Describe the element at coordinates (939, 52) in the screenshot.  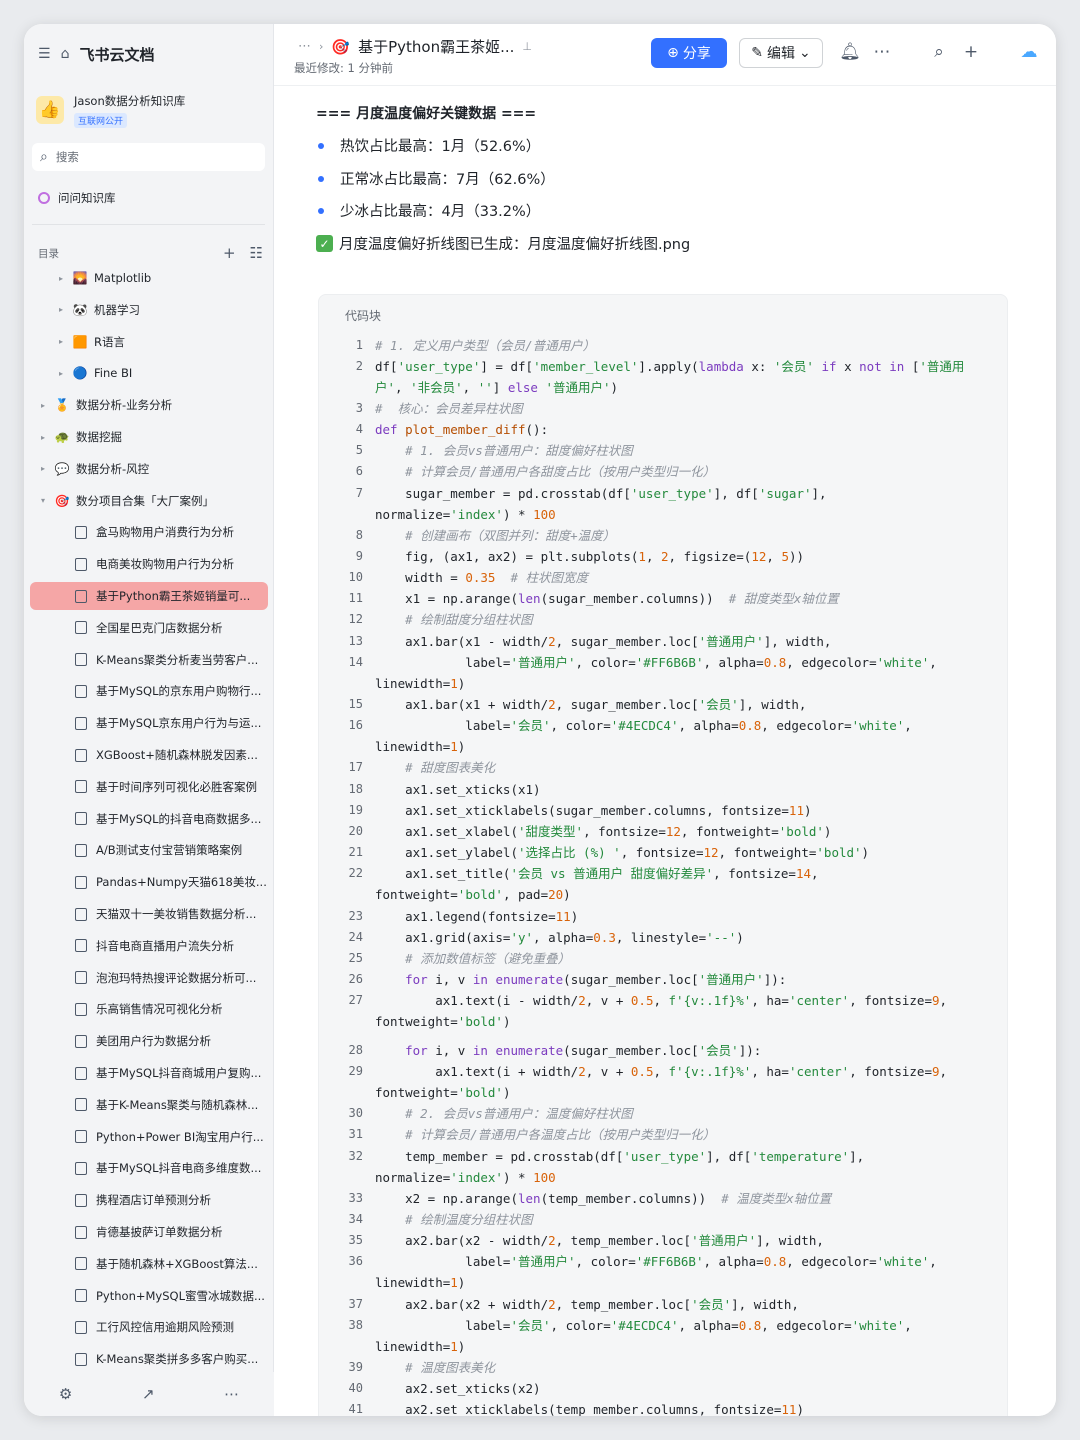
I see `search-doc-icon: ⌕` at that location.